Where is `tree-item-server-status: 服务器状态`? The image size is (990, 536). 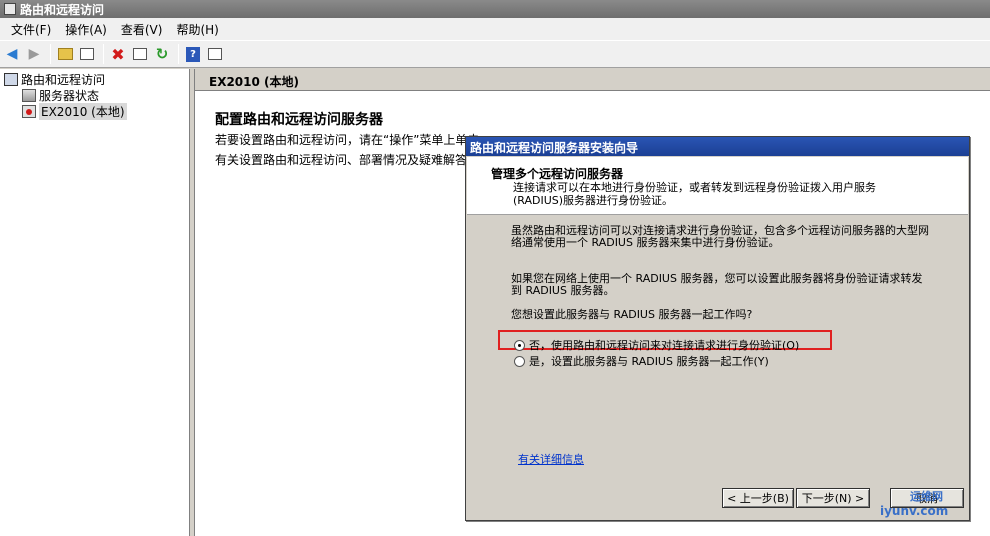 tree-item-server-status: 服务器状态 is located at coordinates (94, 95).